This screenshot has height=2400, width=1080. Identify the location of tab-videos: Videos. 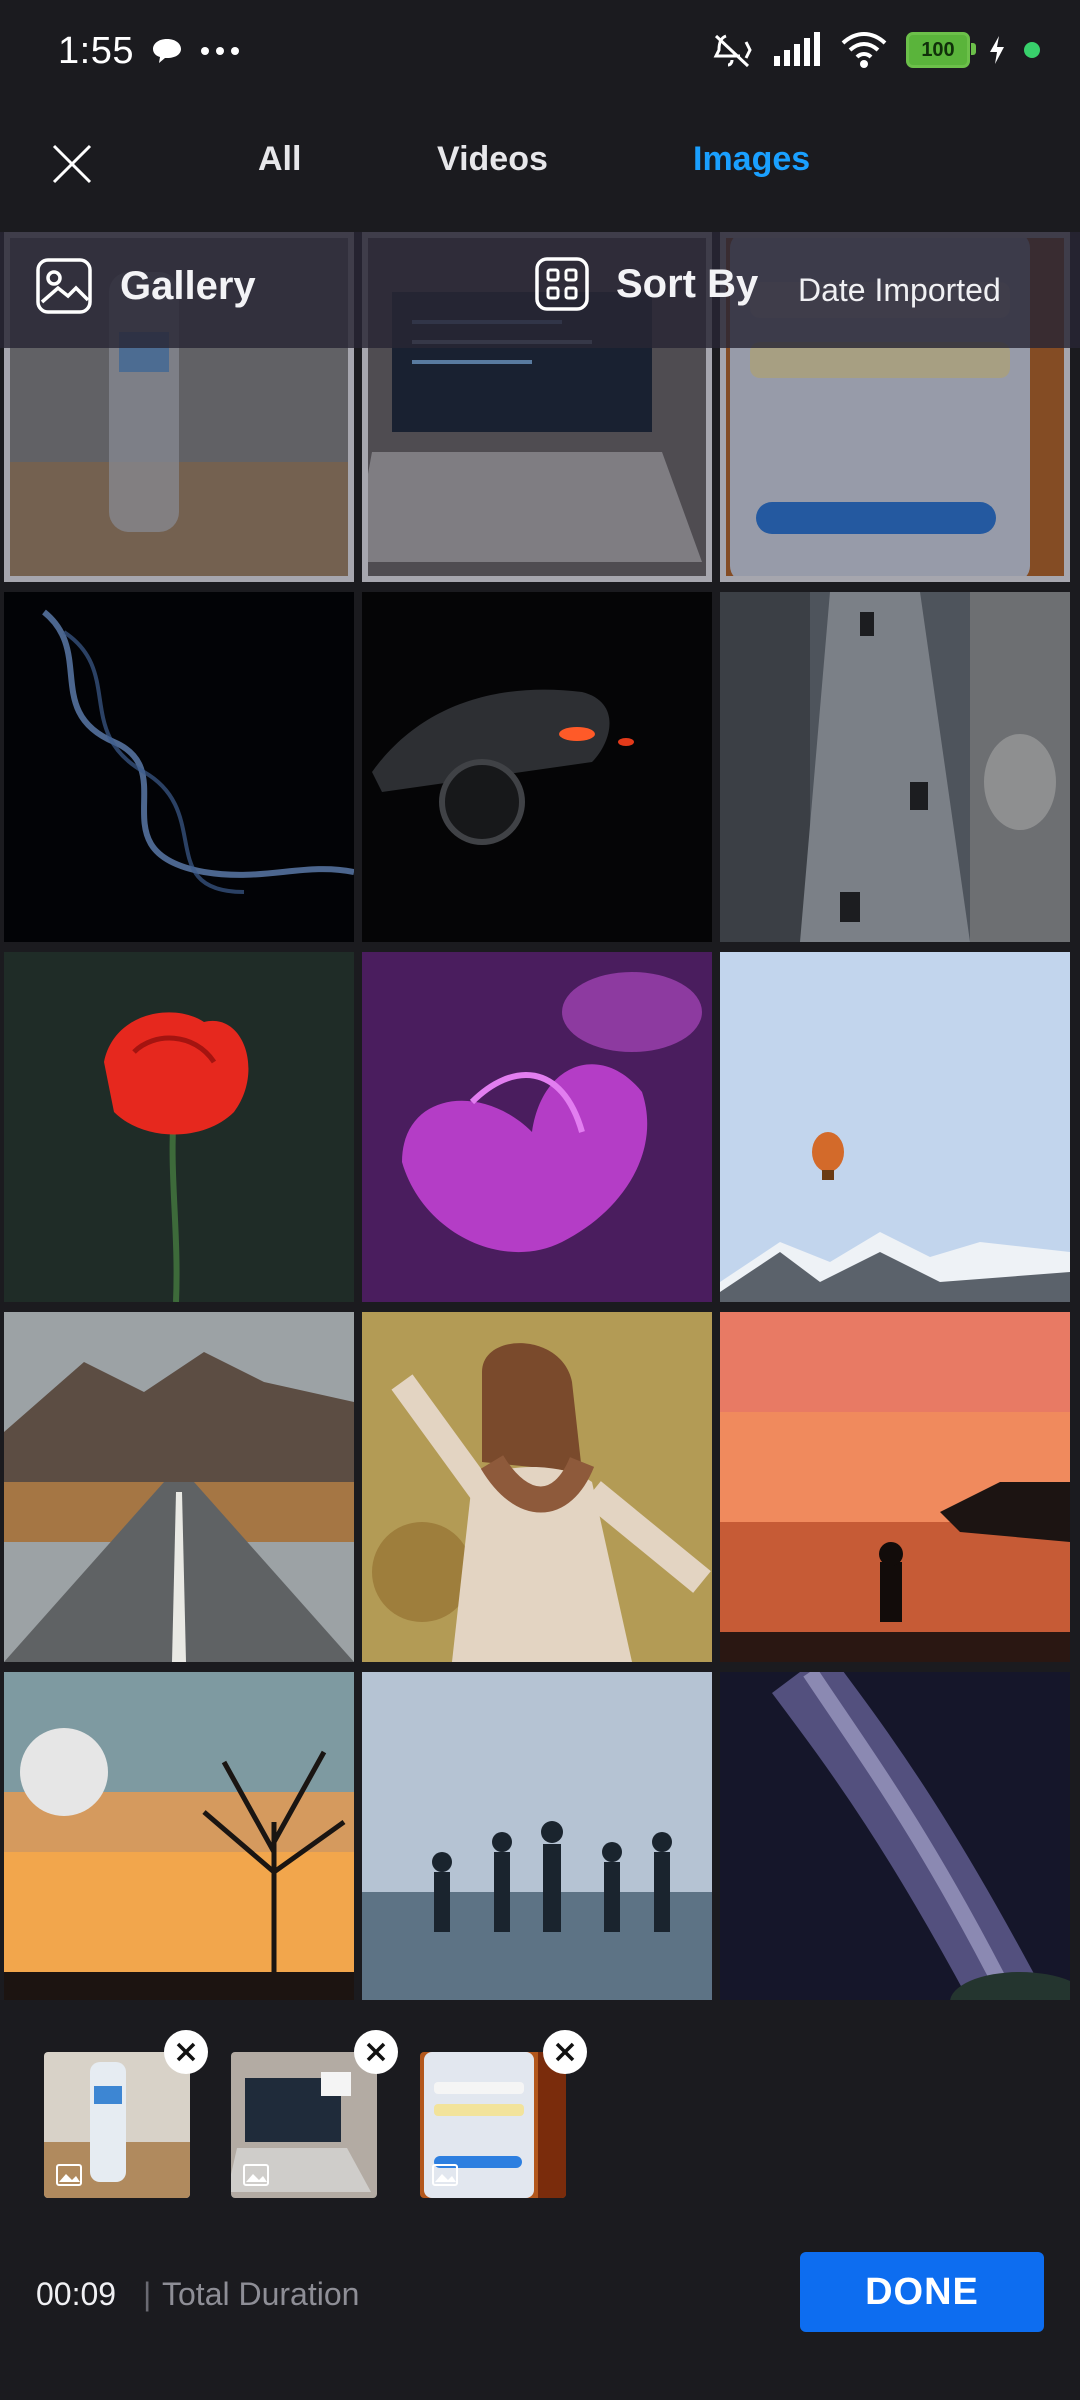
(492, 159).